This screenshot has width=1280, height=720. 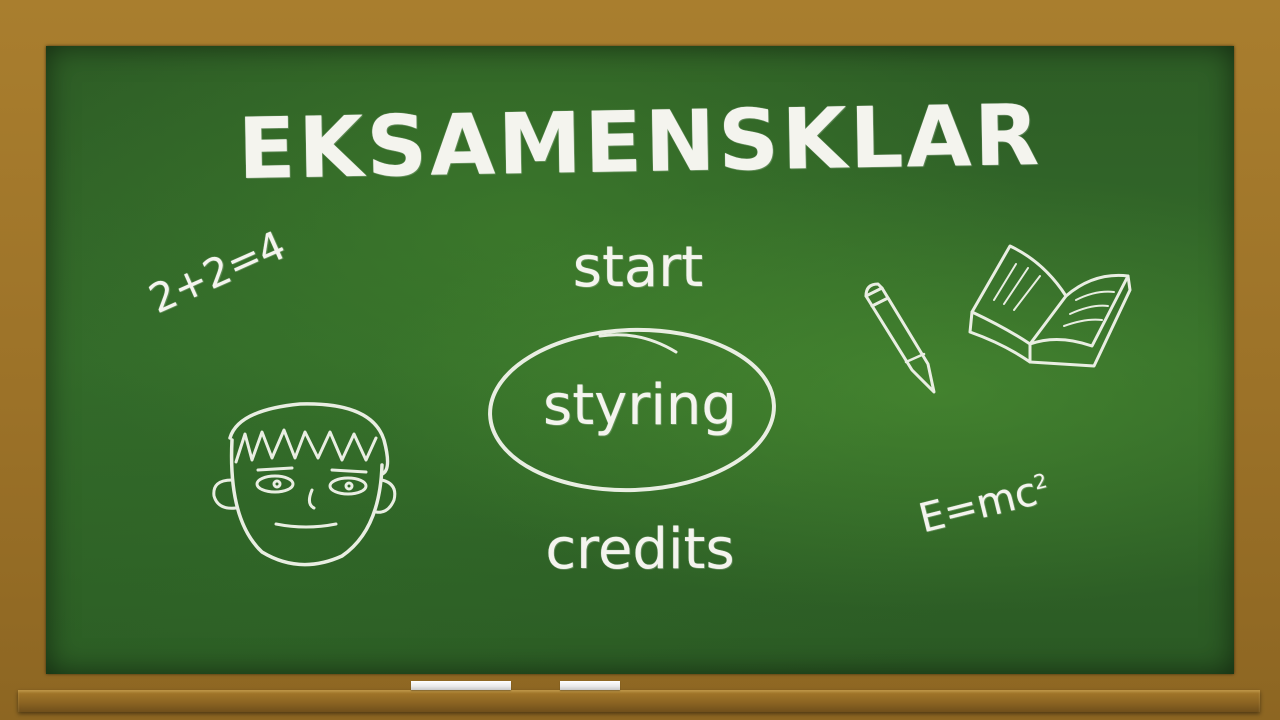 I want to click on menu-styring-button: styring, so click(x=640, y=406).